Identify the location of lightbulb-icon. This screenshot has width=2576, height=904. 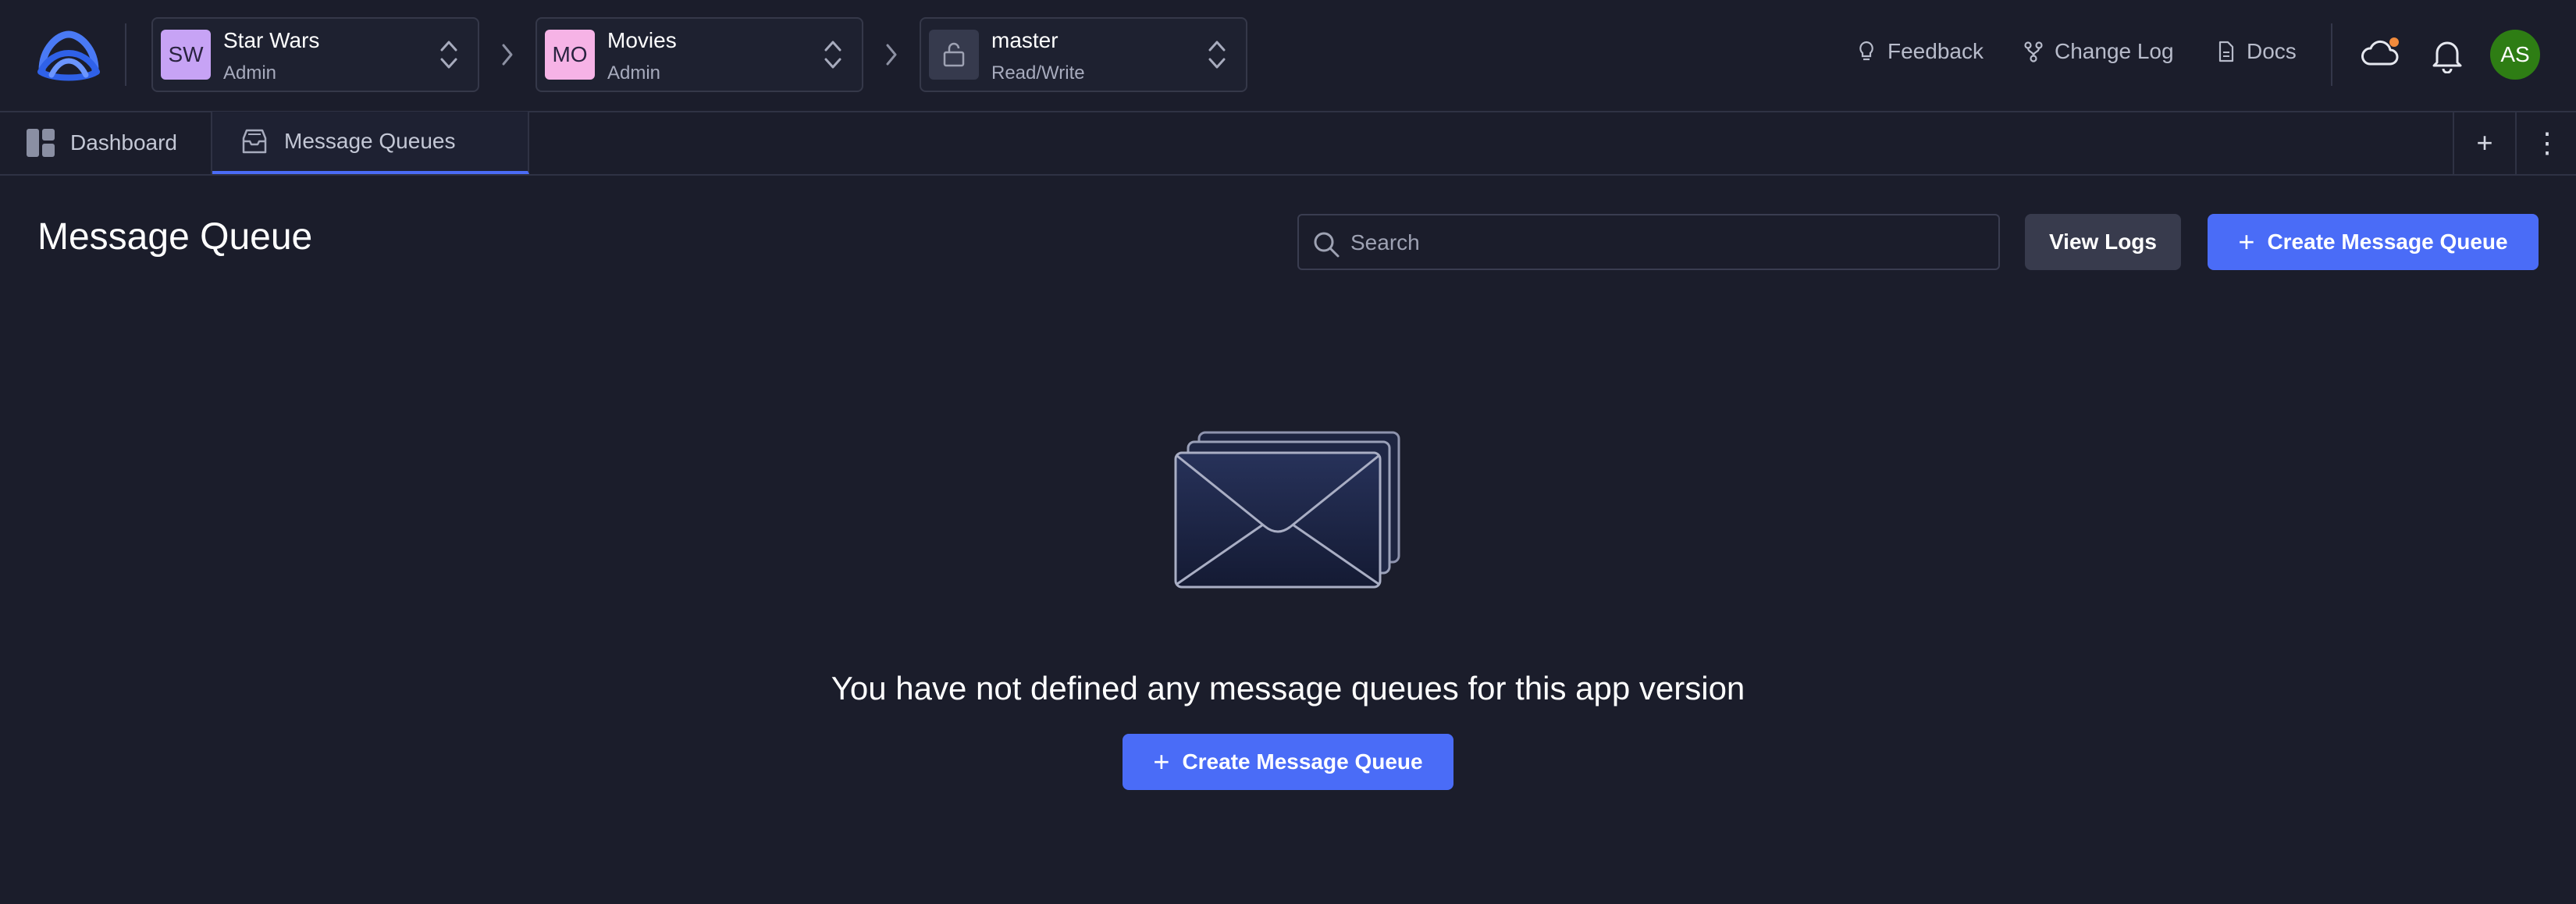
(1866, 51).